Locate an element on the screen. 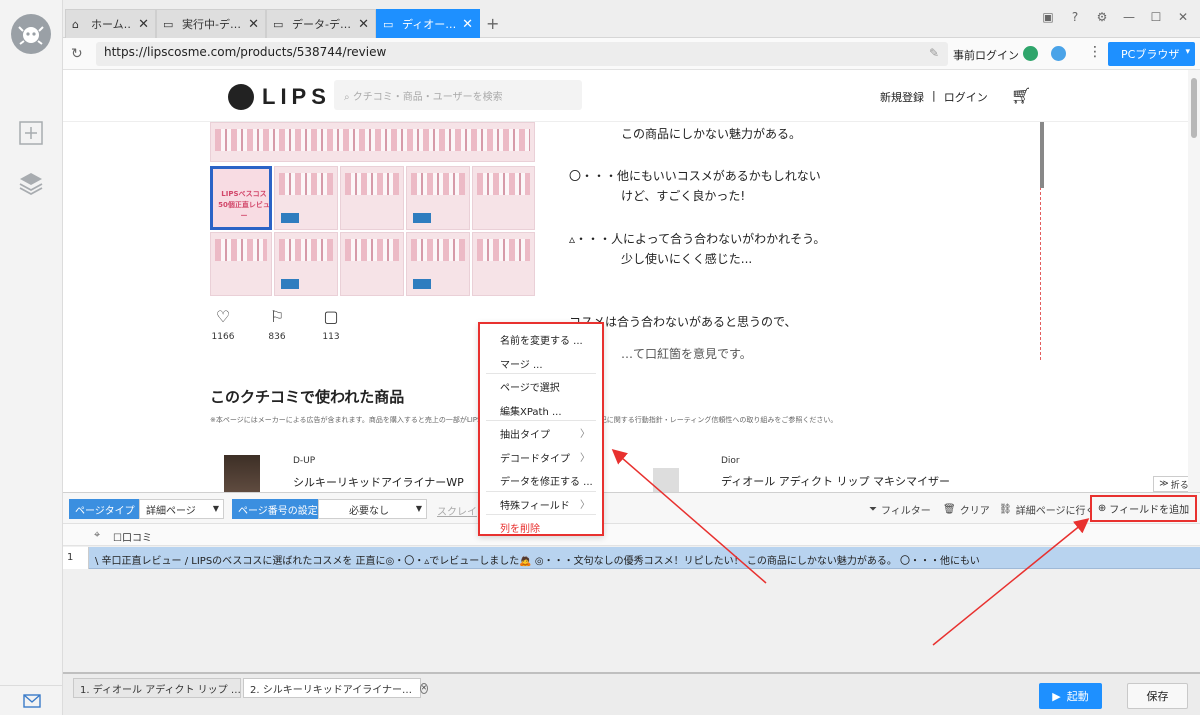 Image resolution: width=1200 pixels, height=715 pixels. site-search-input: ⌕ クチコミ・商品・ユーザーを検索 is located at coordinates (458, 95).